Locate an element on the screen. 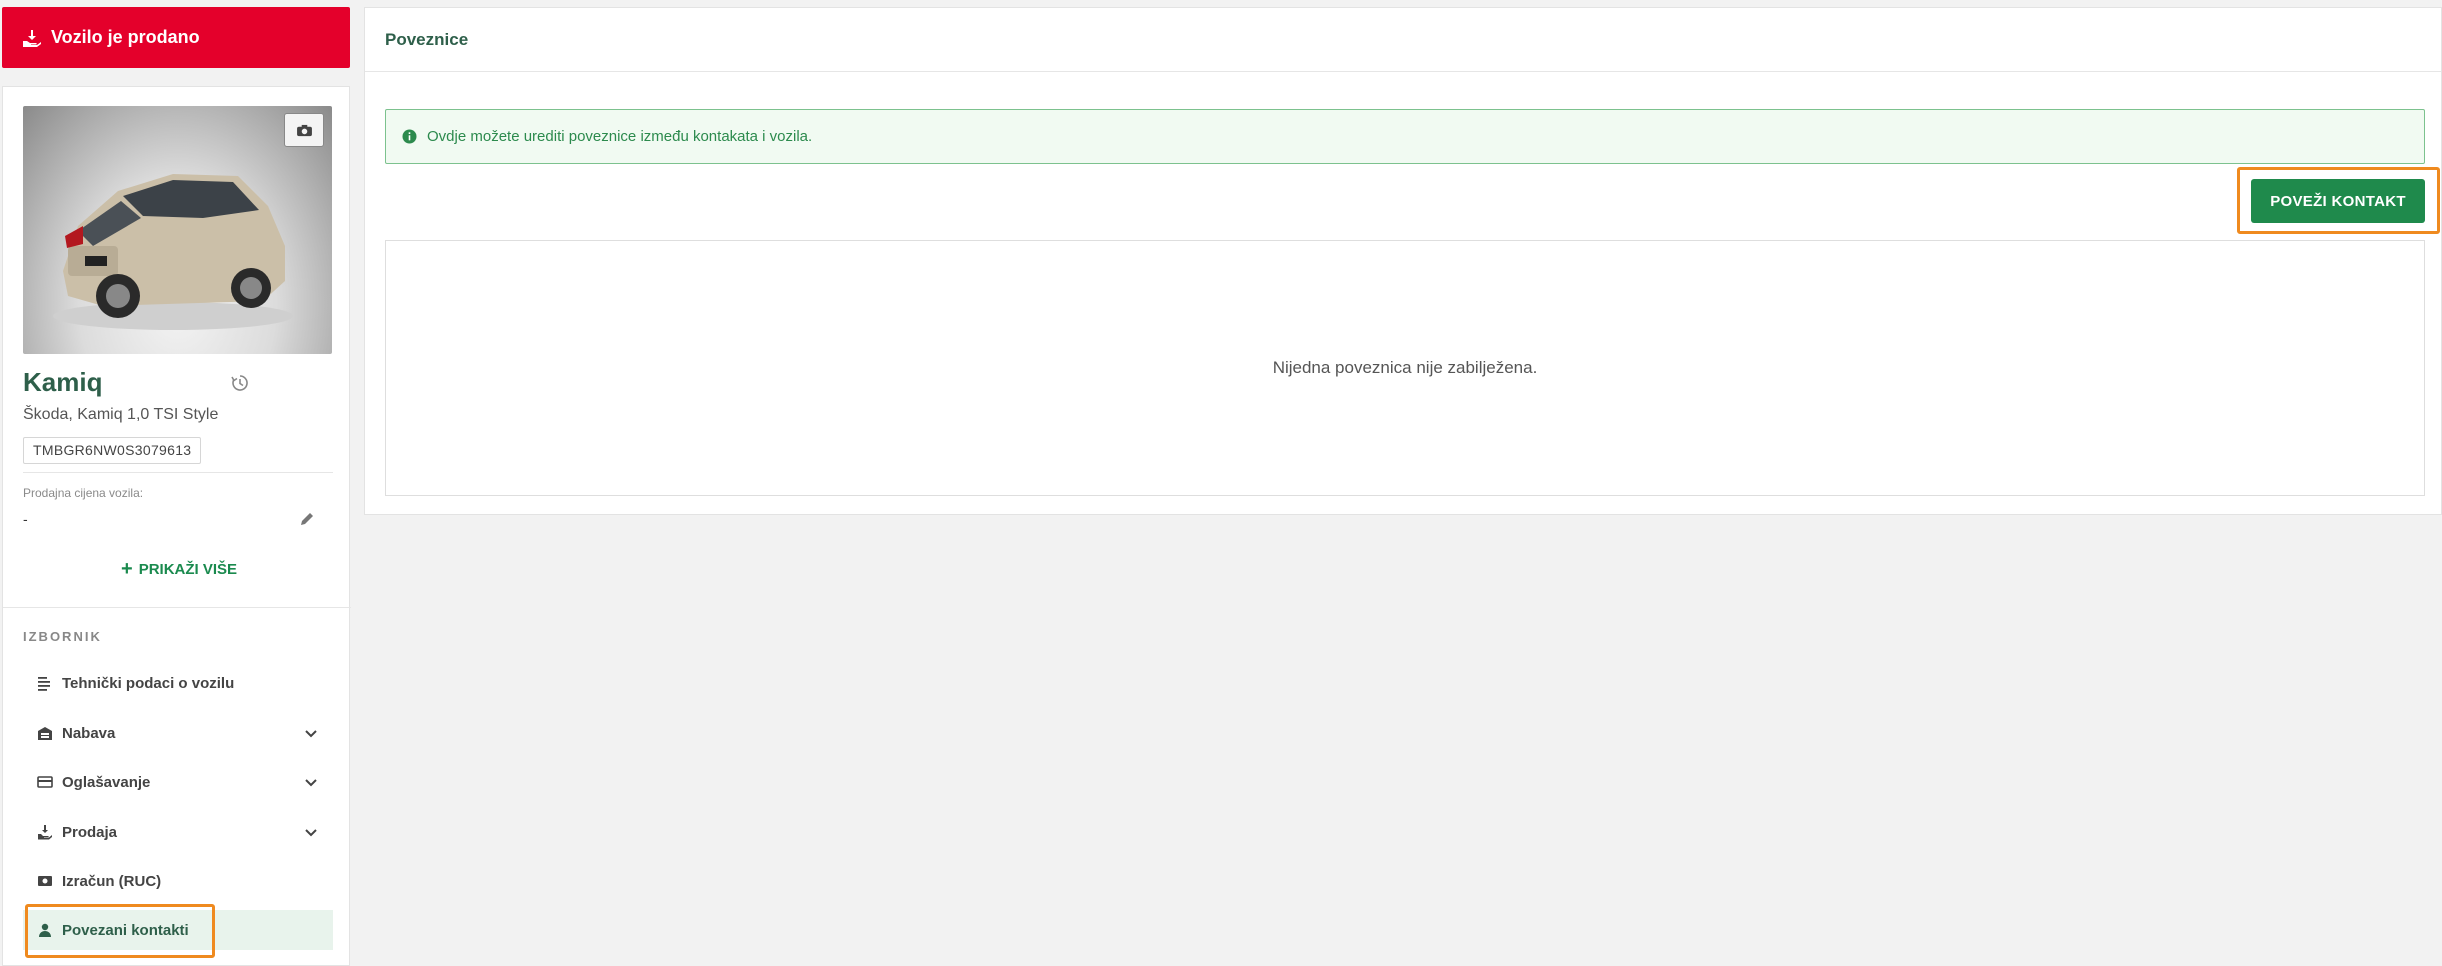  show-more-label: PRIKAŽI VIŠE is located at coordinates (188, 569).